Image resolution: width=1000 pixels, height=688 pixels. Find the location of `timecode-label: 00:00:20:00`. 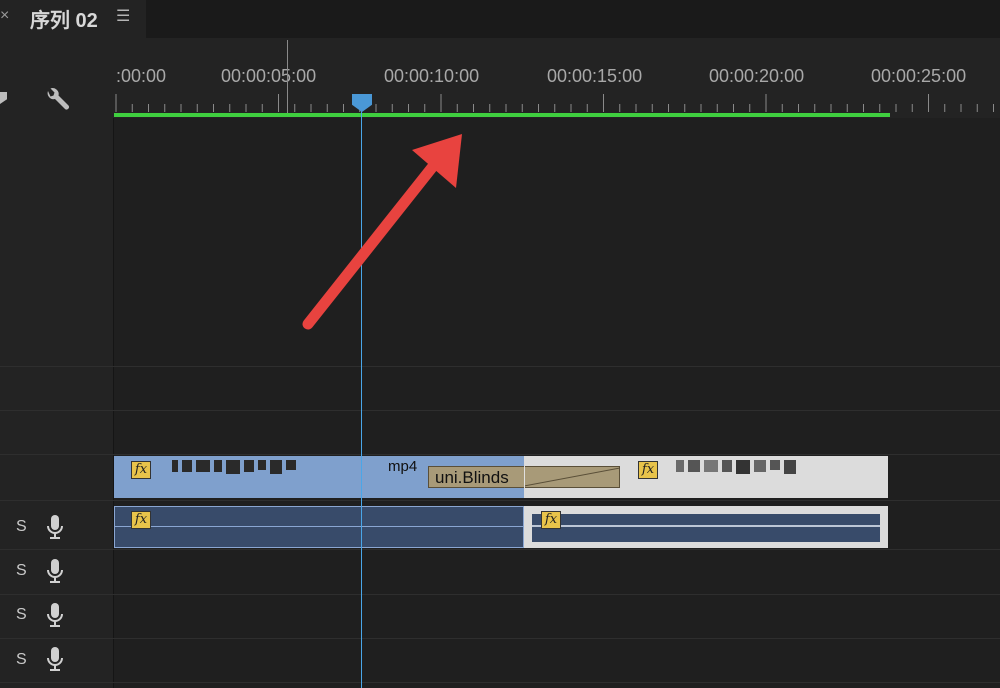

timecode-label: 00:00:20:00 is located at coordinates (757, 76).